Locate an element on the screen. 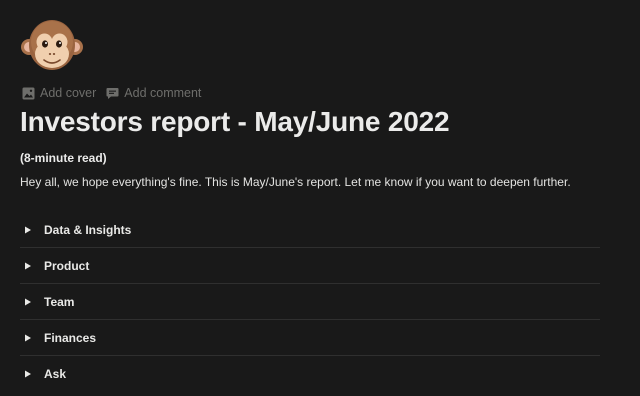 The width and height of the screenshot is (640, 396). toggle-label: Ask is located at coordinates (55, 374).